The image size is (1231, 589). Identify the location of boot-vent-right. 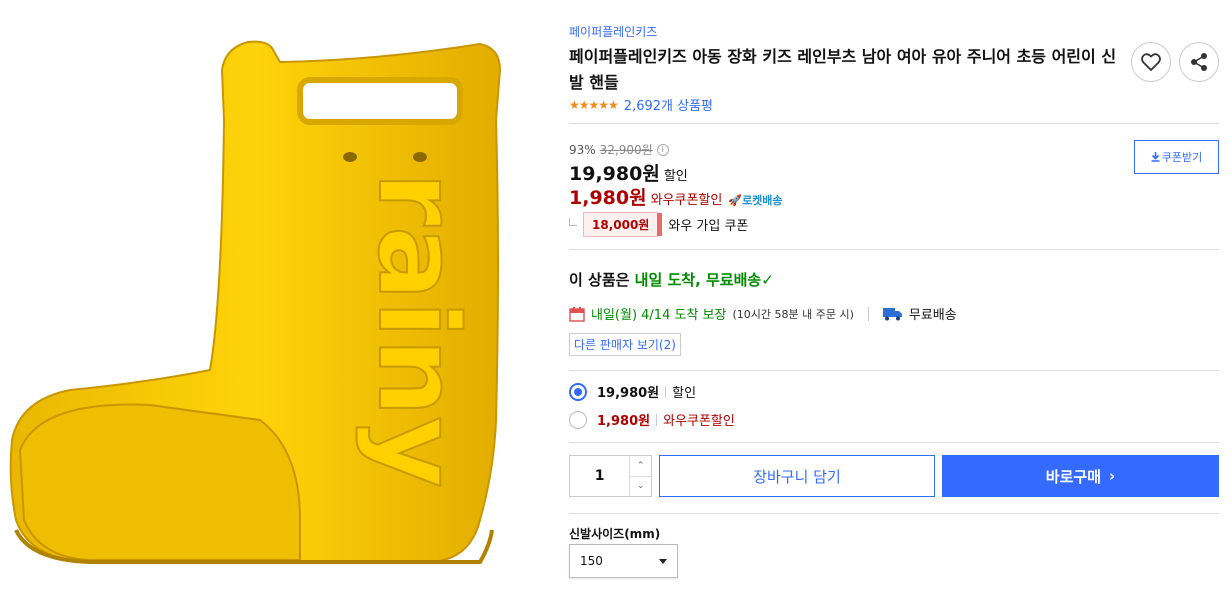
(420, 157).